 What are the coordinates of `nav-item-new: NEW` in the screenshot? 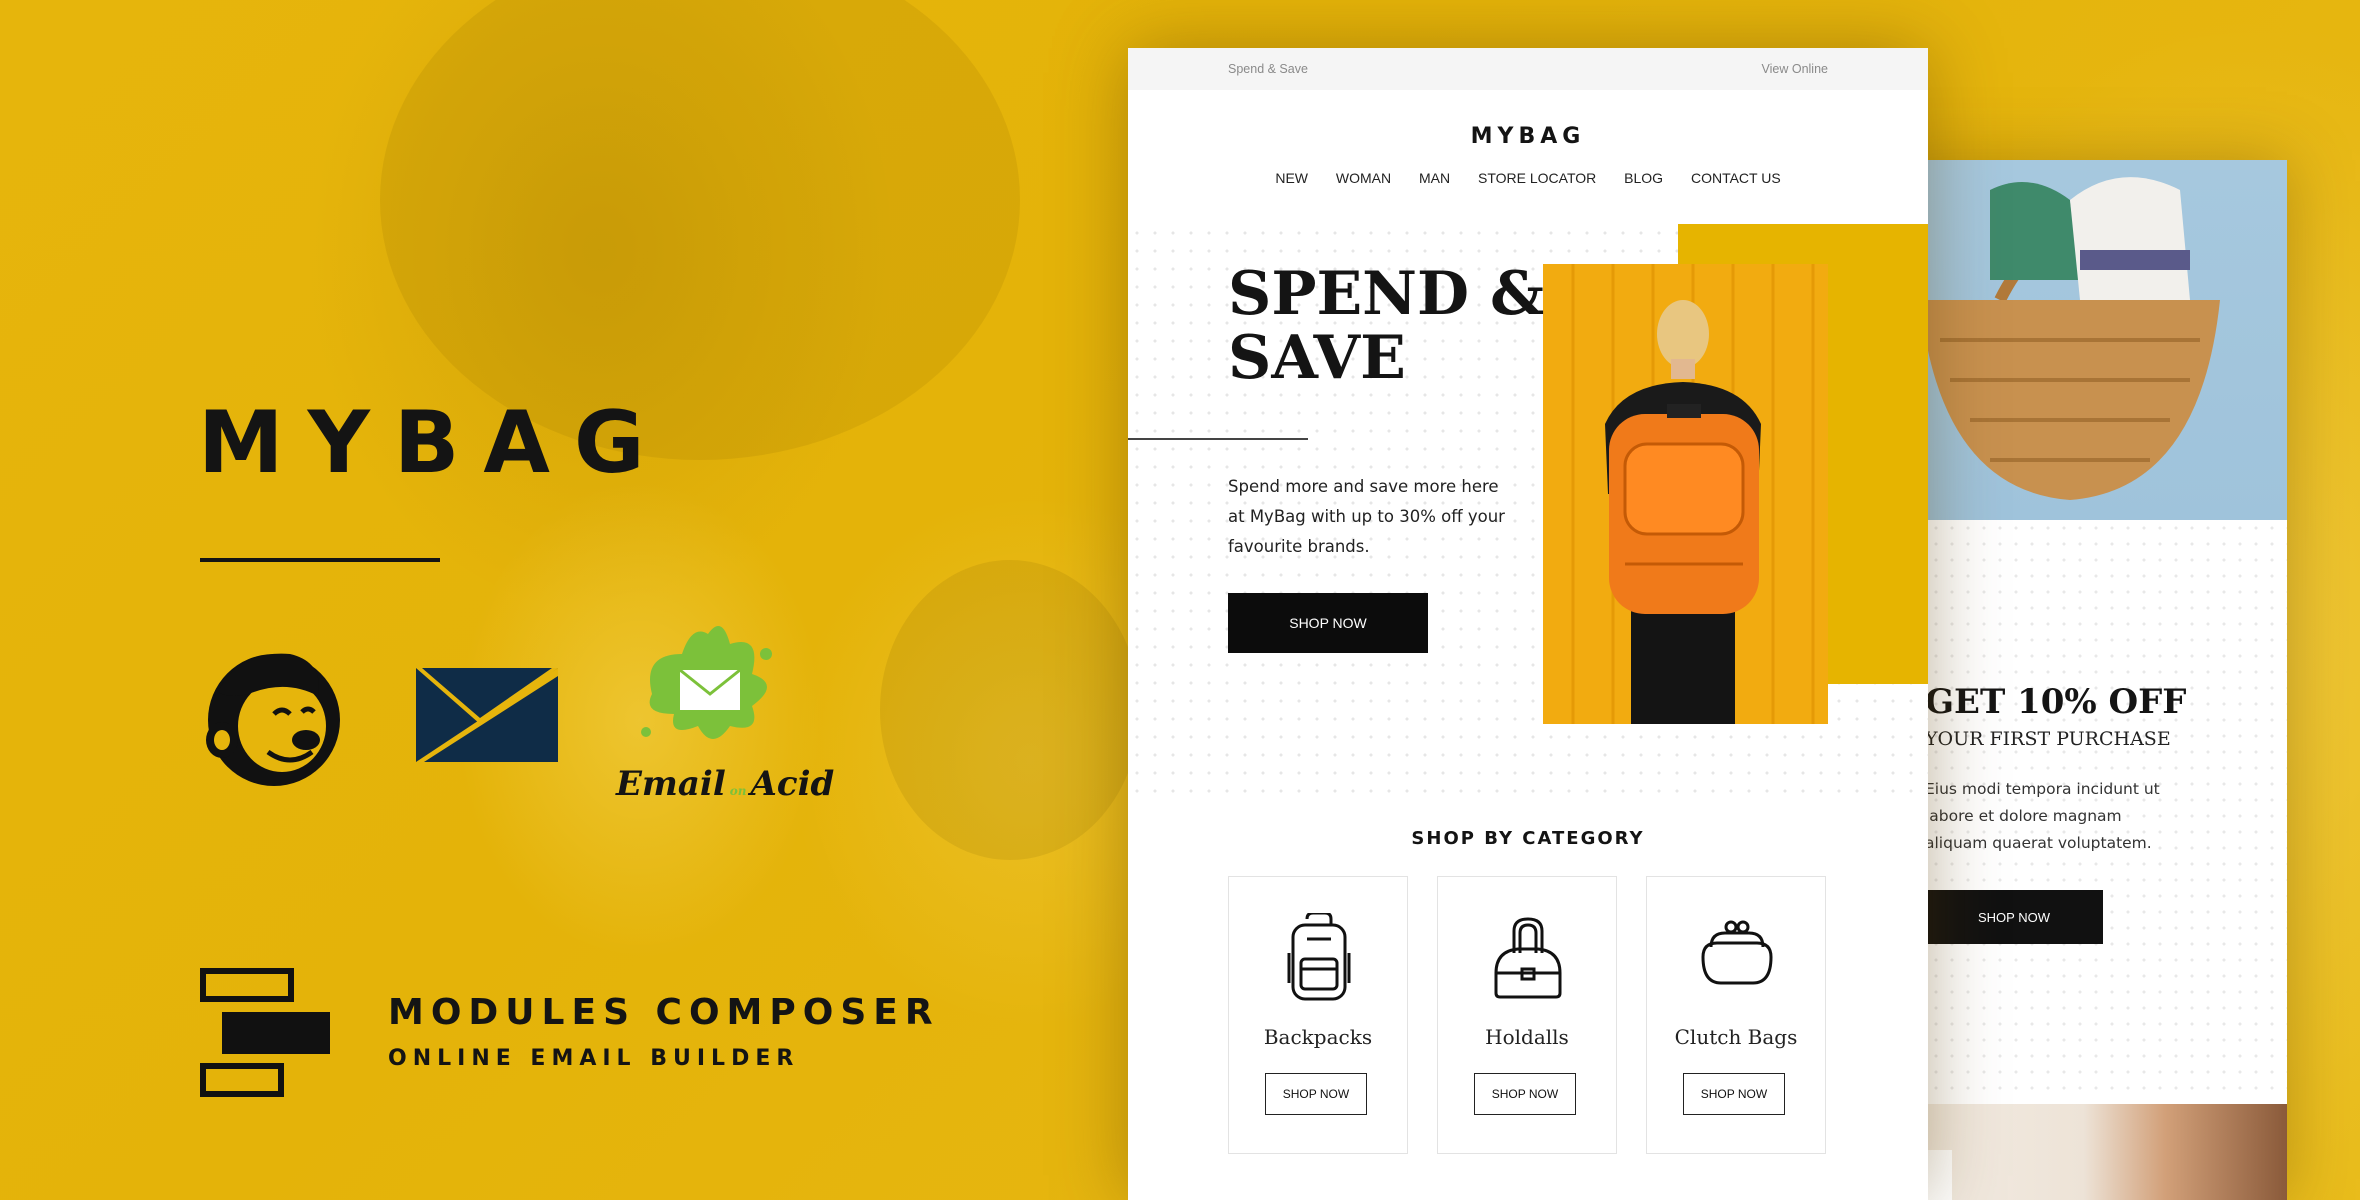 It's located at (1291, 178).